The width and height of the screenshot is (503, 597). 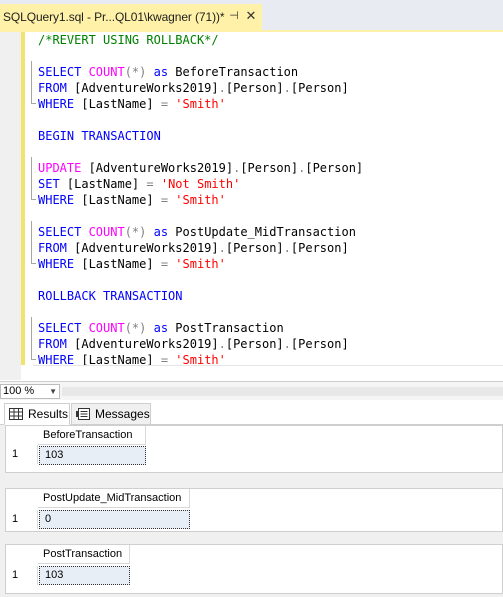 I want to click on result-grid-1: BeforeTransaction 1 103, so click(x=254, y=449).